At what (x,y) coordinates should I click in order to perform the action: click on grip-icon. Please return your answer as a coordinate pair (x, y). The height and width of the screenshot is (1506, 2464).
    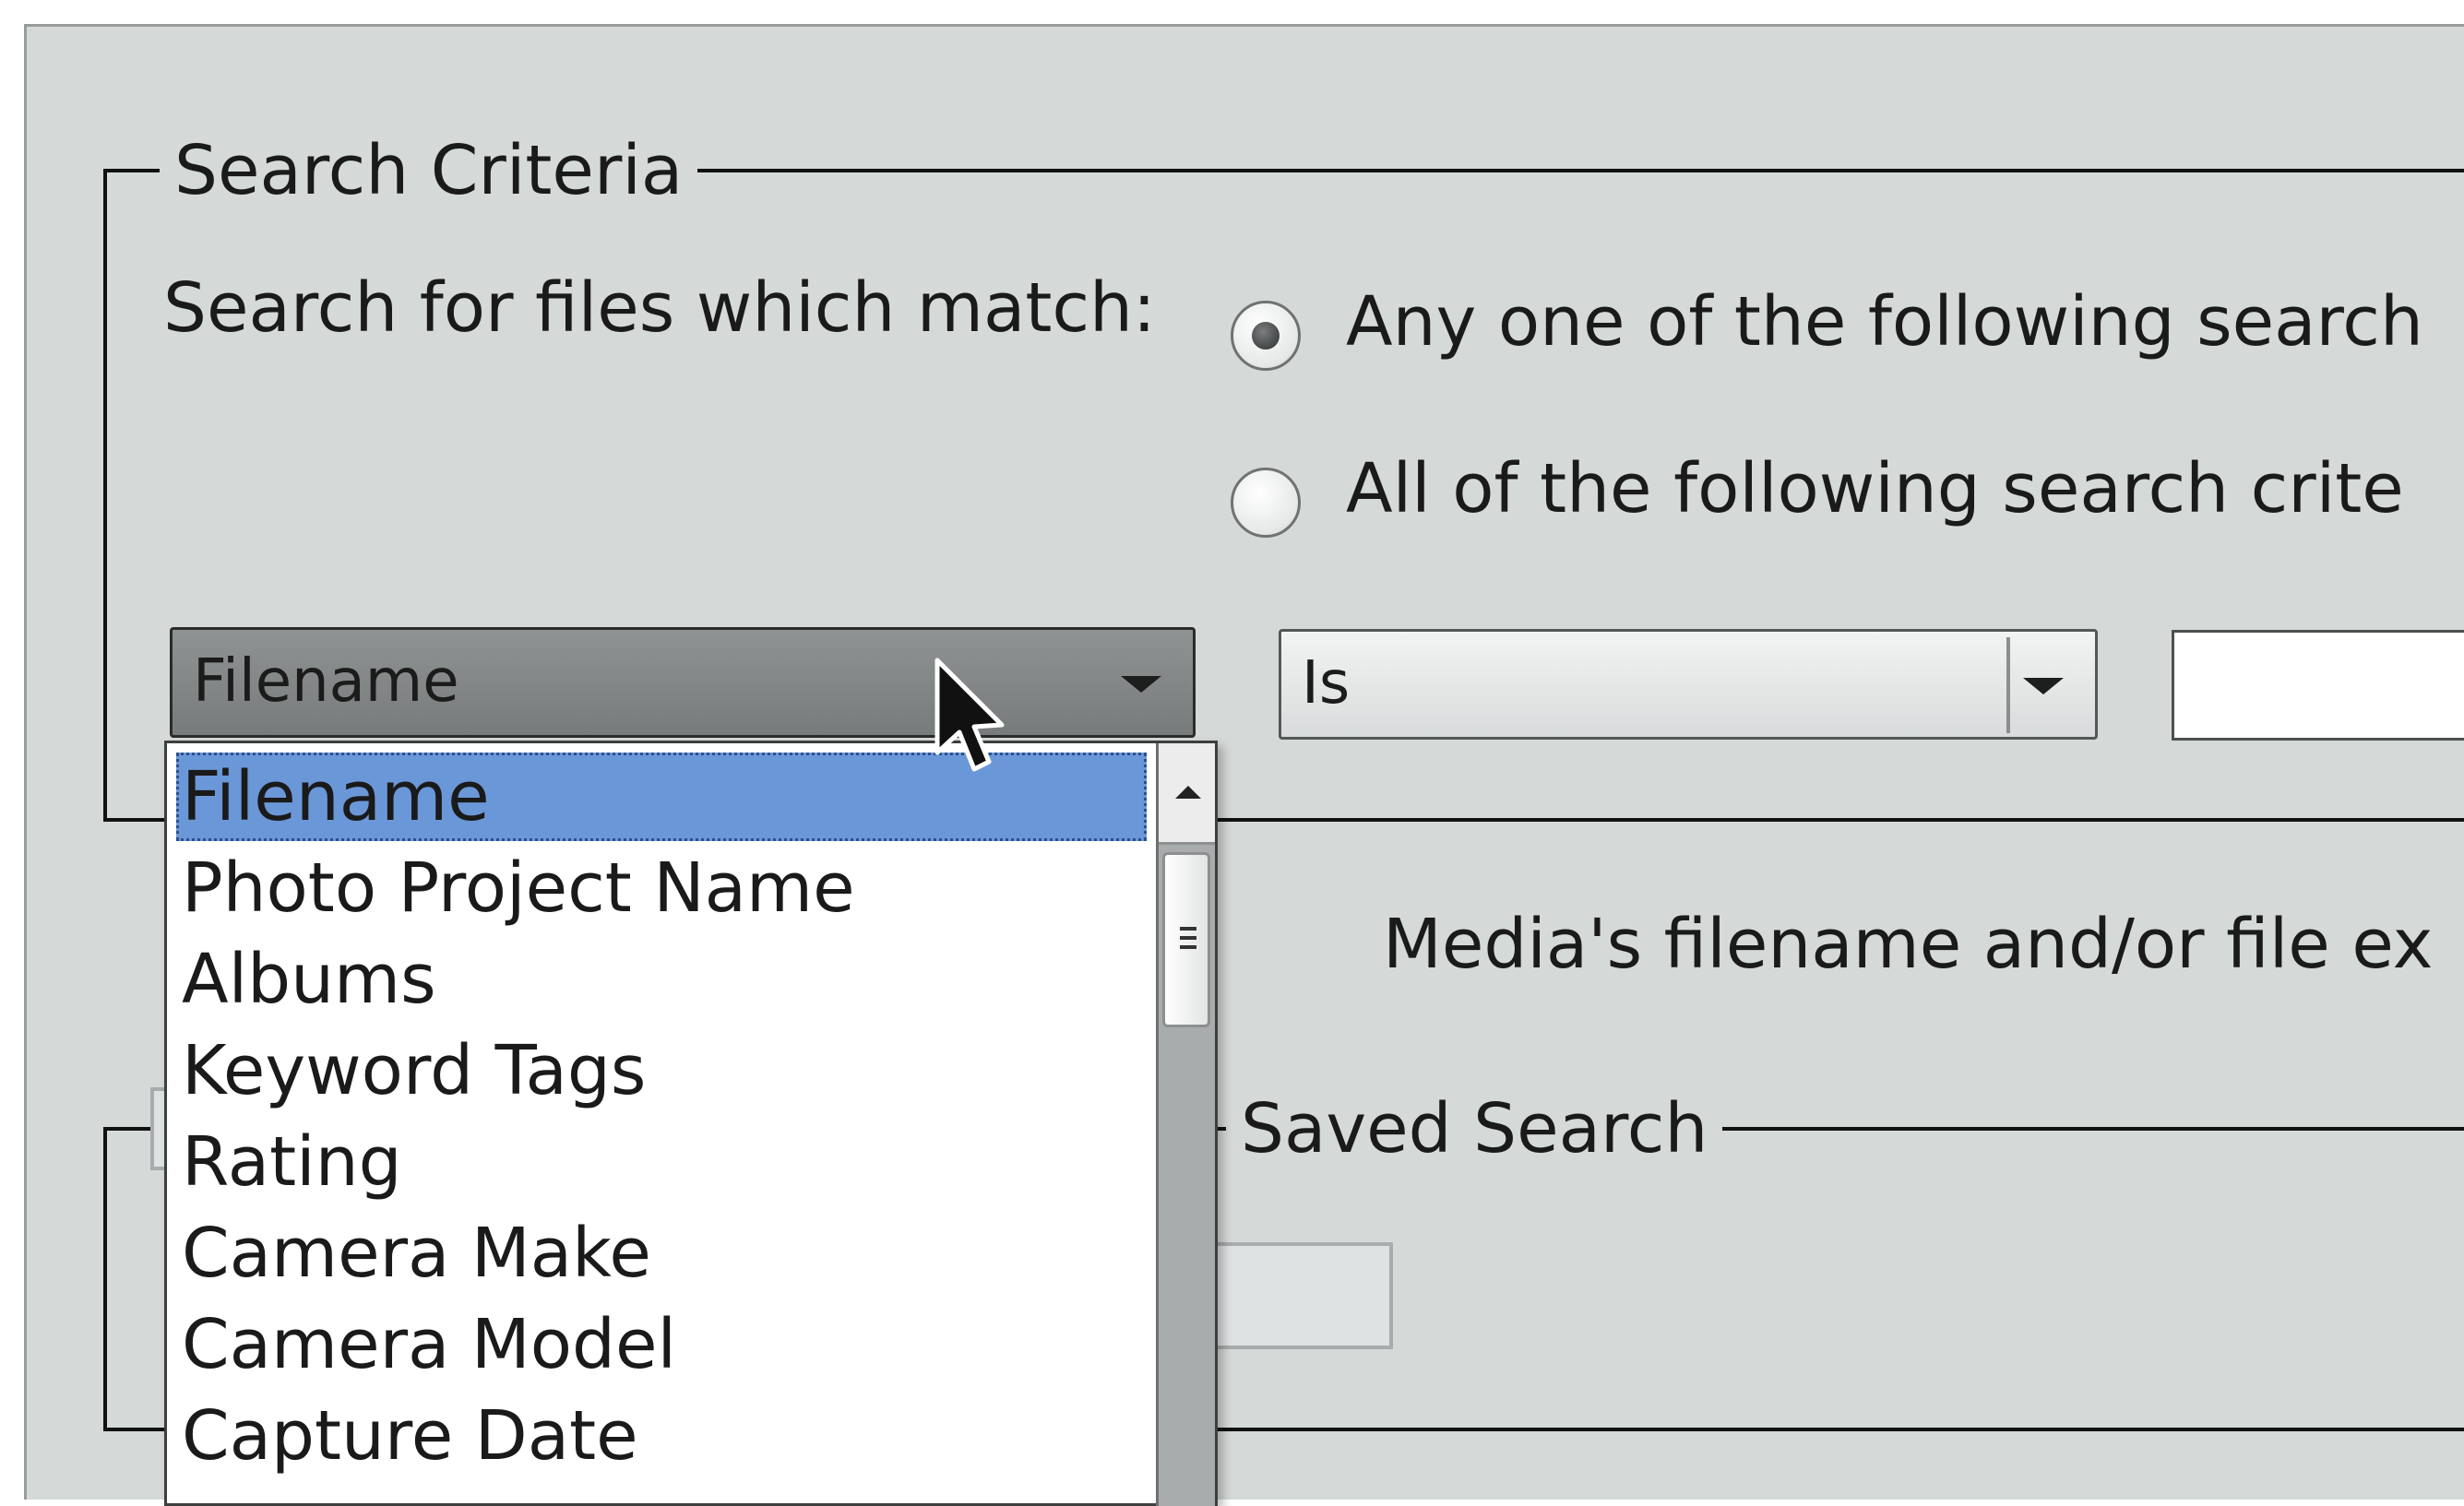
    Looking at the image, I should click on (1188, 929).